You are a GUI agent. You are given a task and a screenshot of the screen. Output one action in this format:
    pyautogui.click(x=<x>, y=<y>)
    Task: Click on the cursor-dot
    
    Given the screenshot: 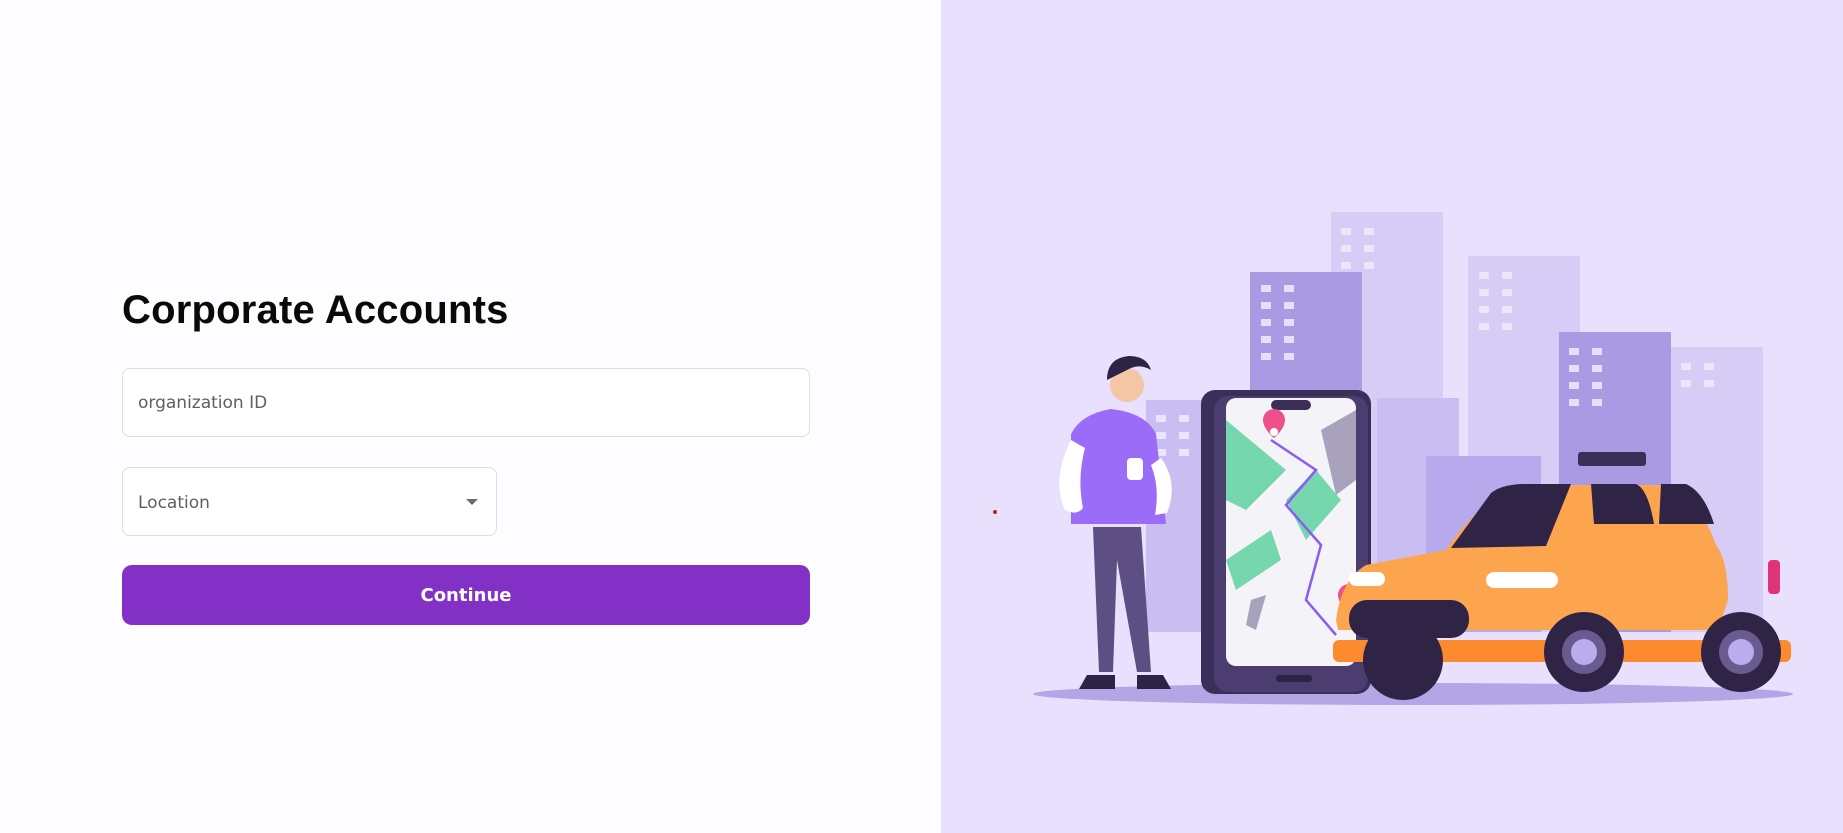 What is the action you would take?
    pyautogui.click(x=995, y=512)
    